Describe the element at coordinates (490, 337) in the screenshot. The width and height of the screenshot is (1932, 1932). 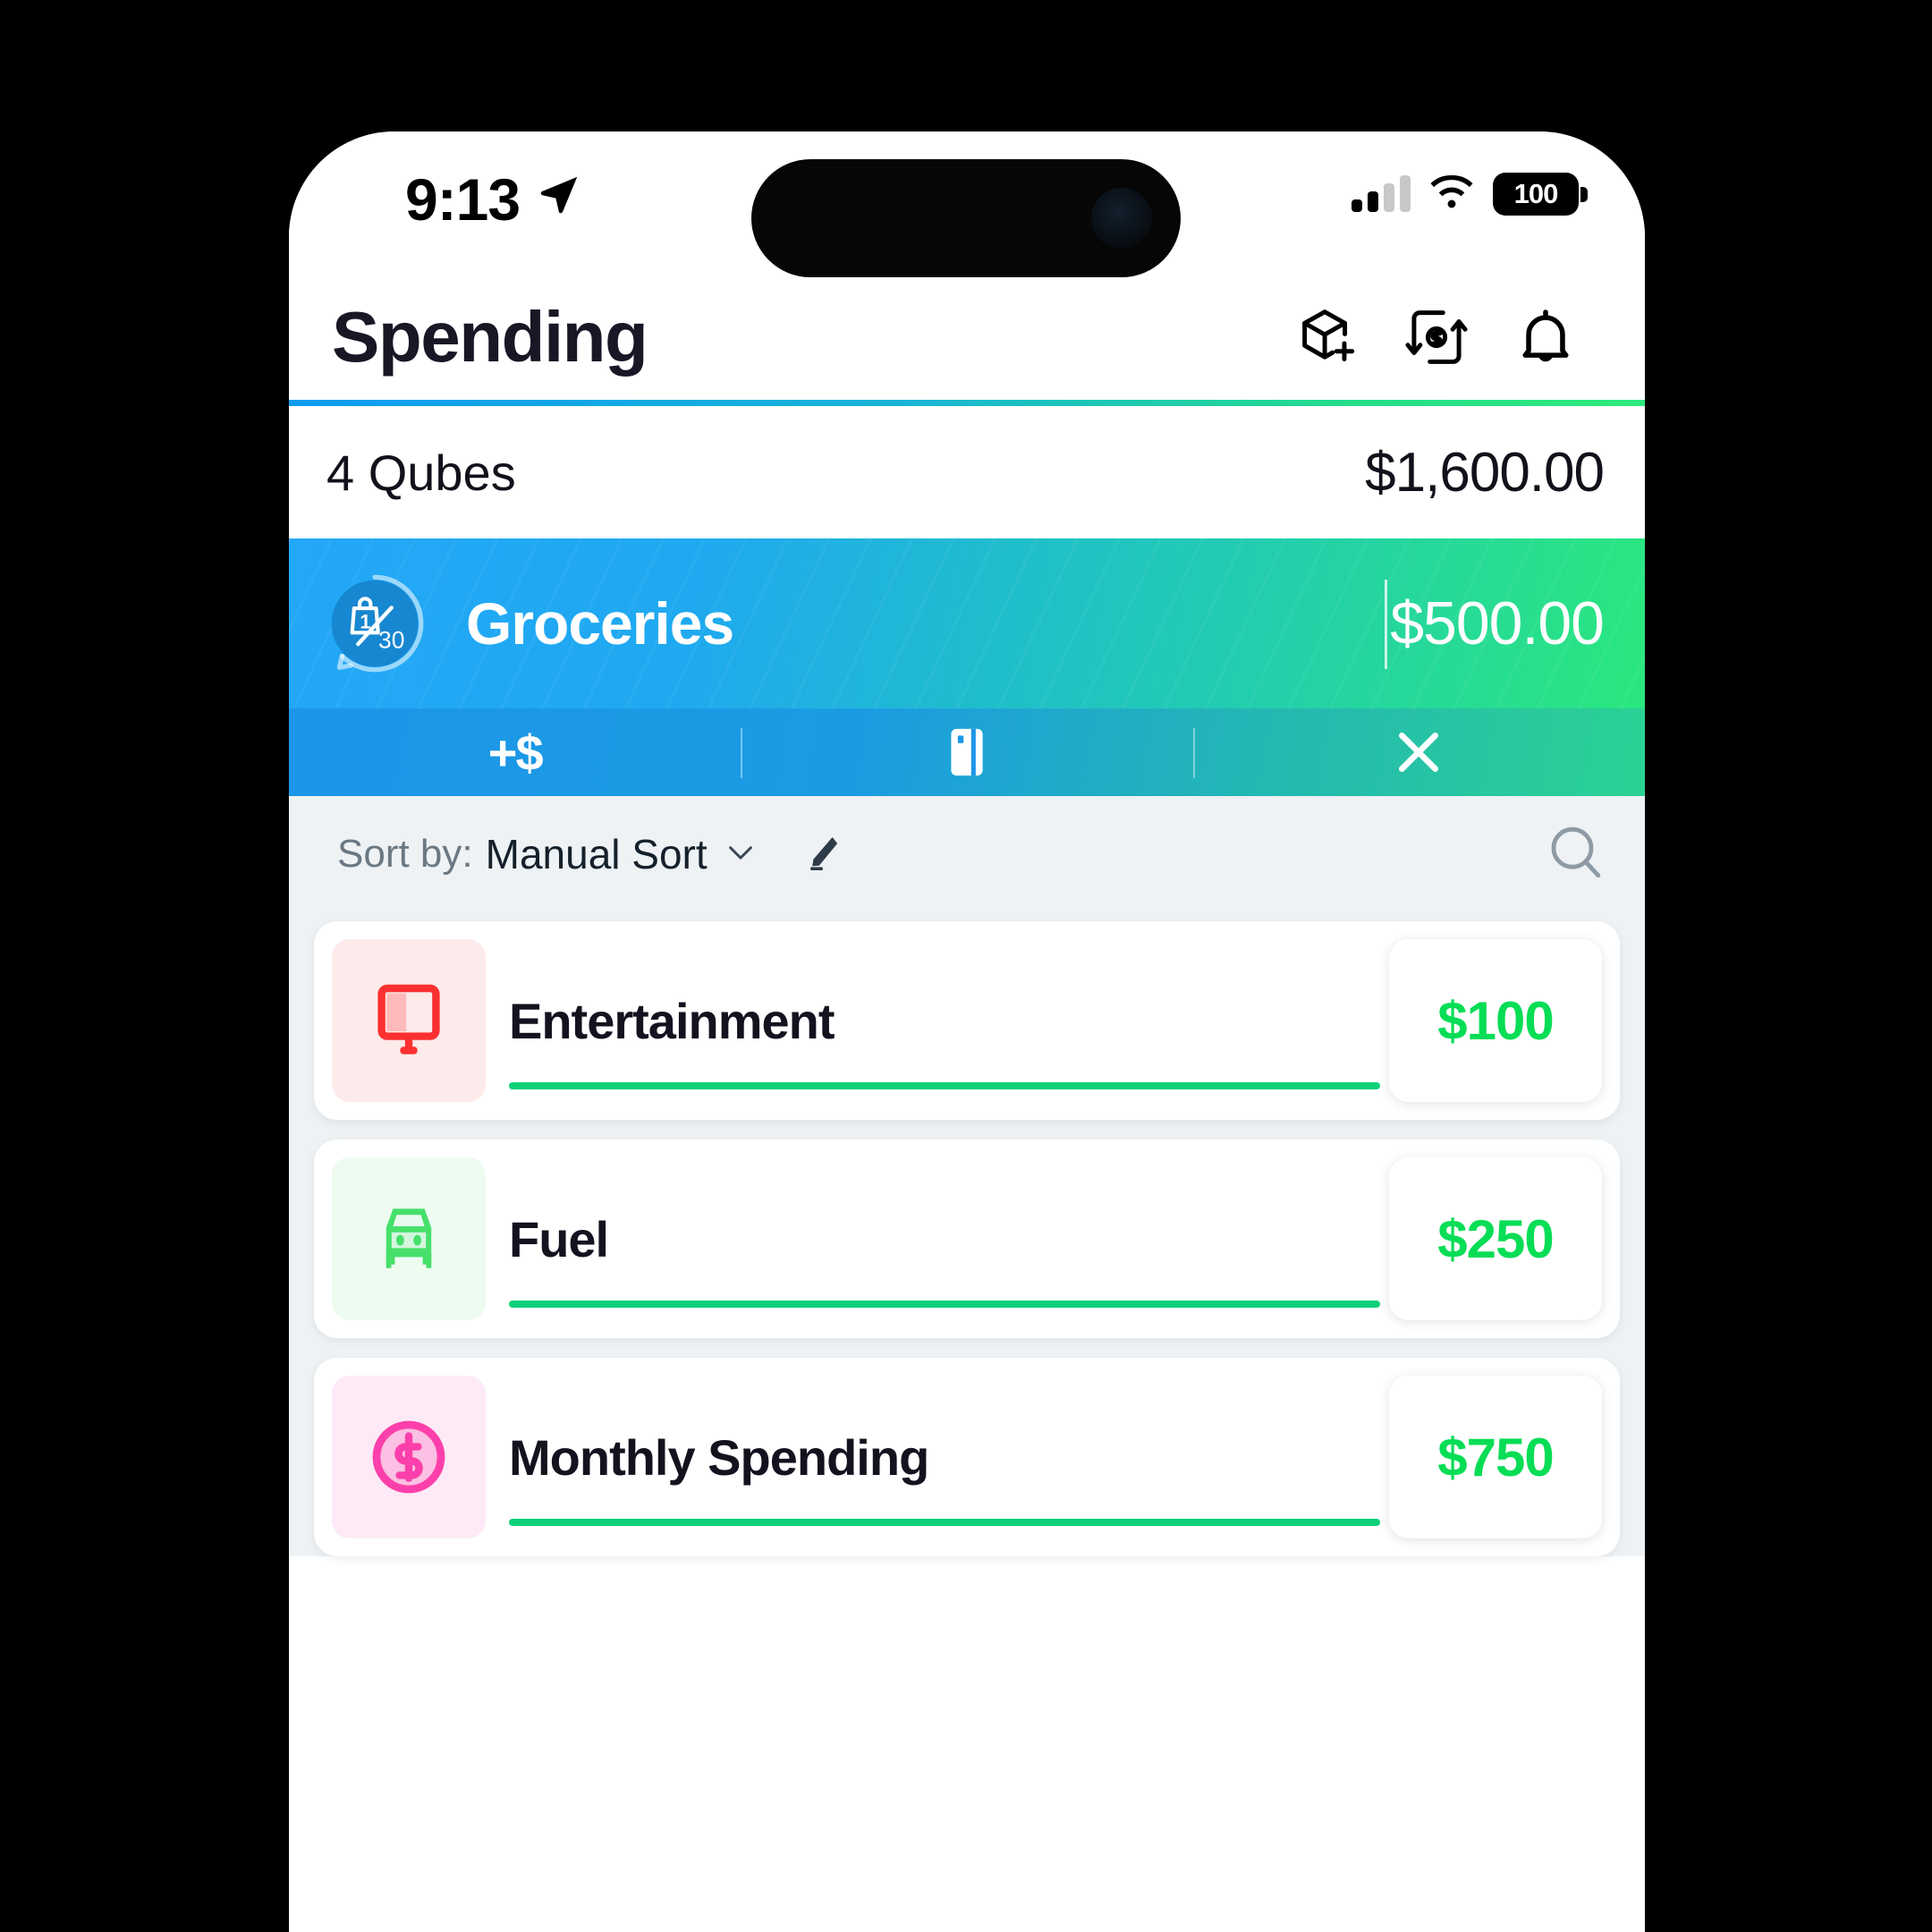
I see `page-title: Spending` at that location.